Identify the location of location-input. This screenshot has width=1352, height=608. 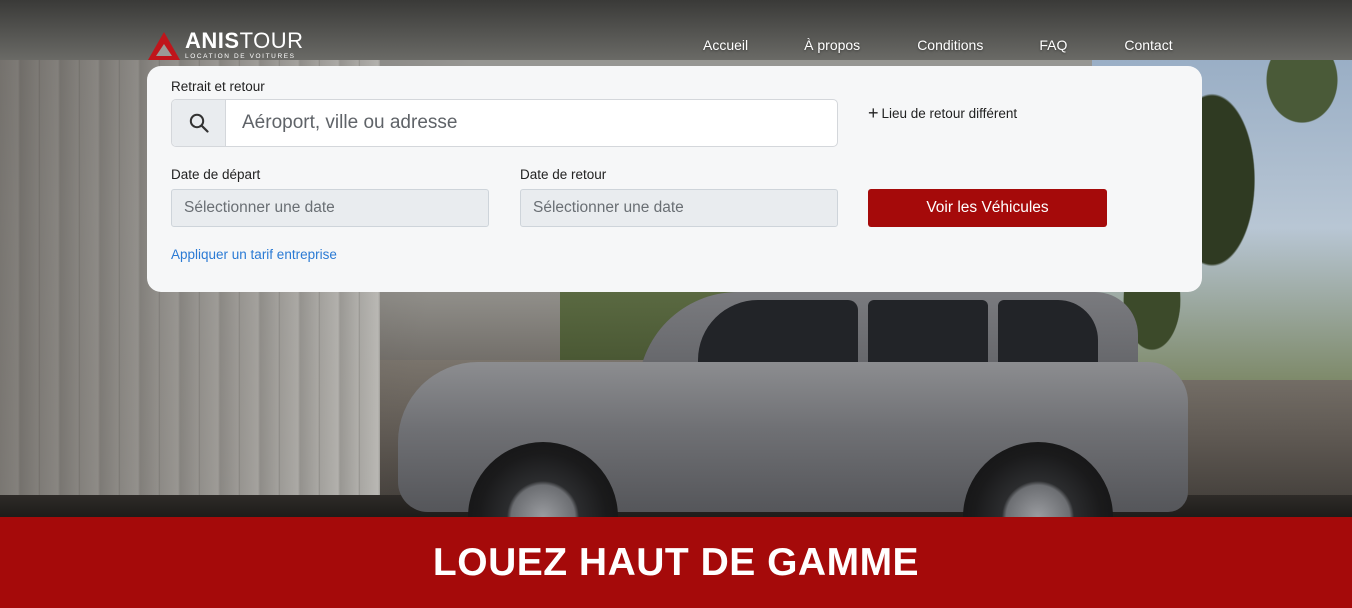
(531, 123).